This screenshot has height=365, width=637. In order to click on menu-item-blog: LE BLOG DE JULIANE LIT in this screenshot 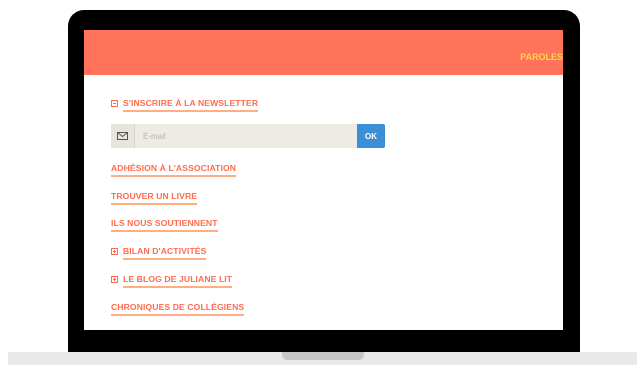, I will do `click(172, 281)`.